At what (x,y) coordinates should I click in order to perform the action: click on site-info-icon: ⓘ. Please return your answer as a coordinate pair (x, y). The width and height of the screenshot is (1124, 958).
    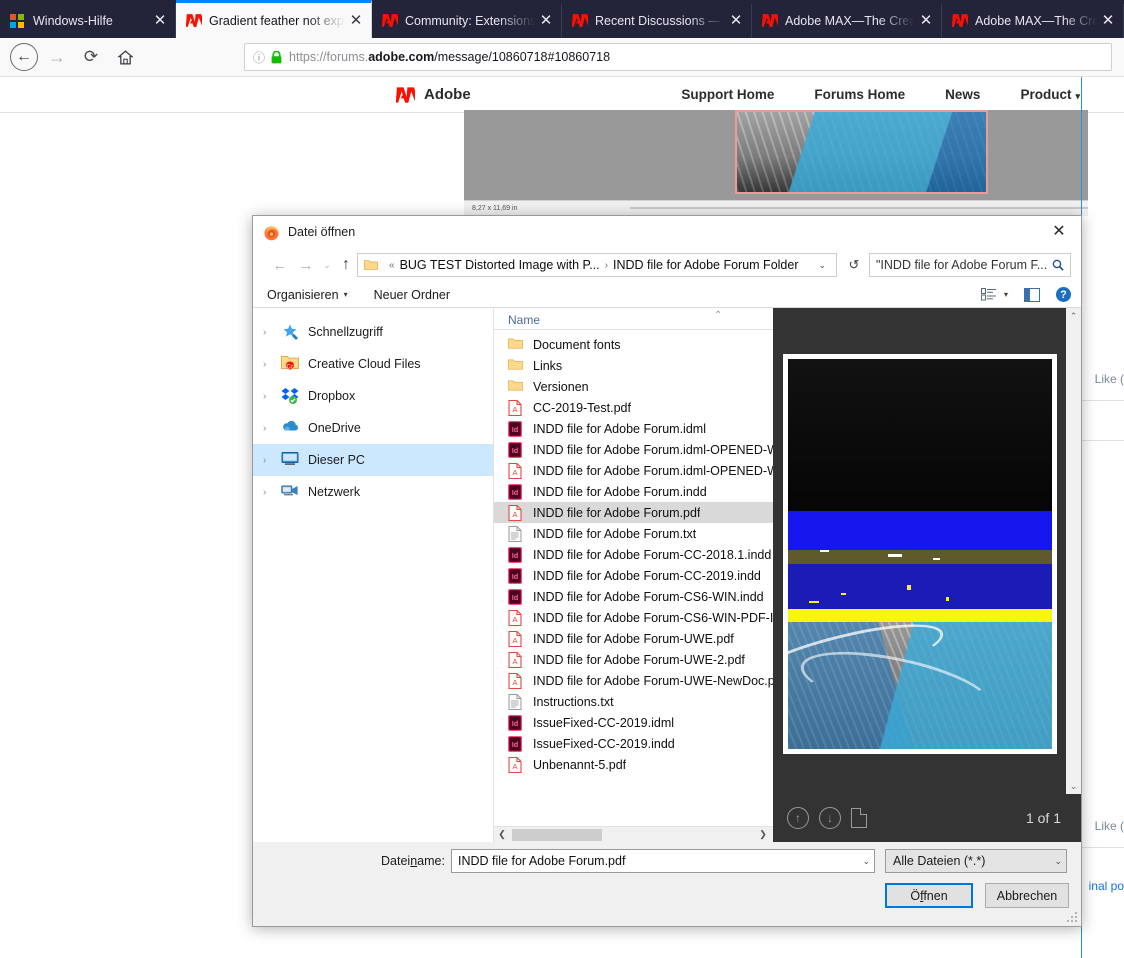
    Looking at the image, I should click on (259, 57).